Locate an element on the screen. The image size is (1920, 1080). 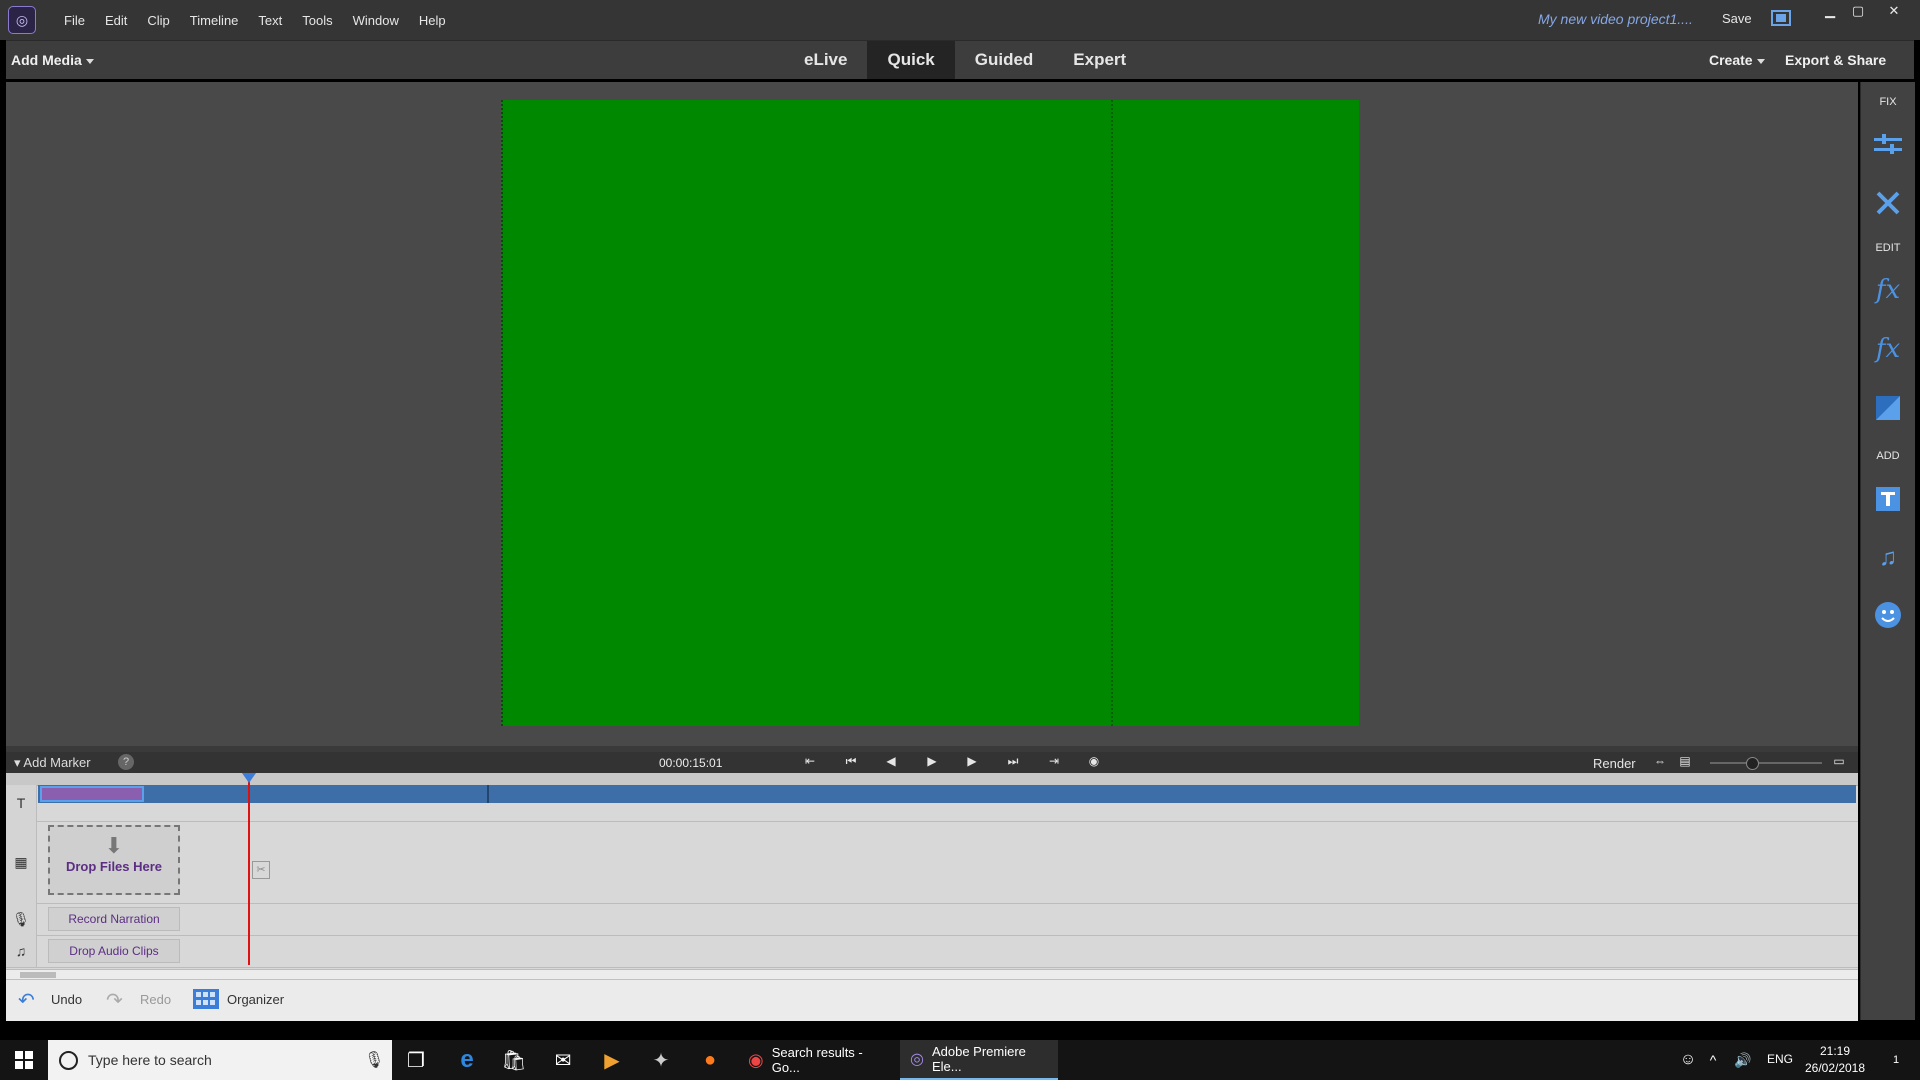
microphone-icon: 🎙 is located at coordinates (374, 1060).